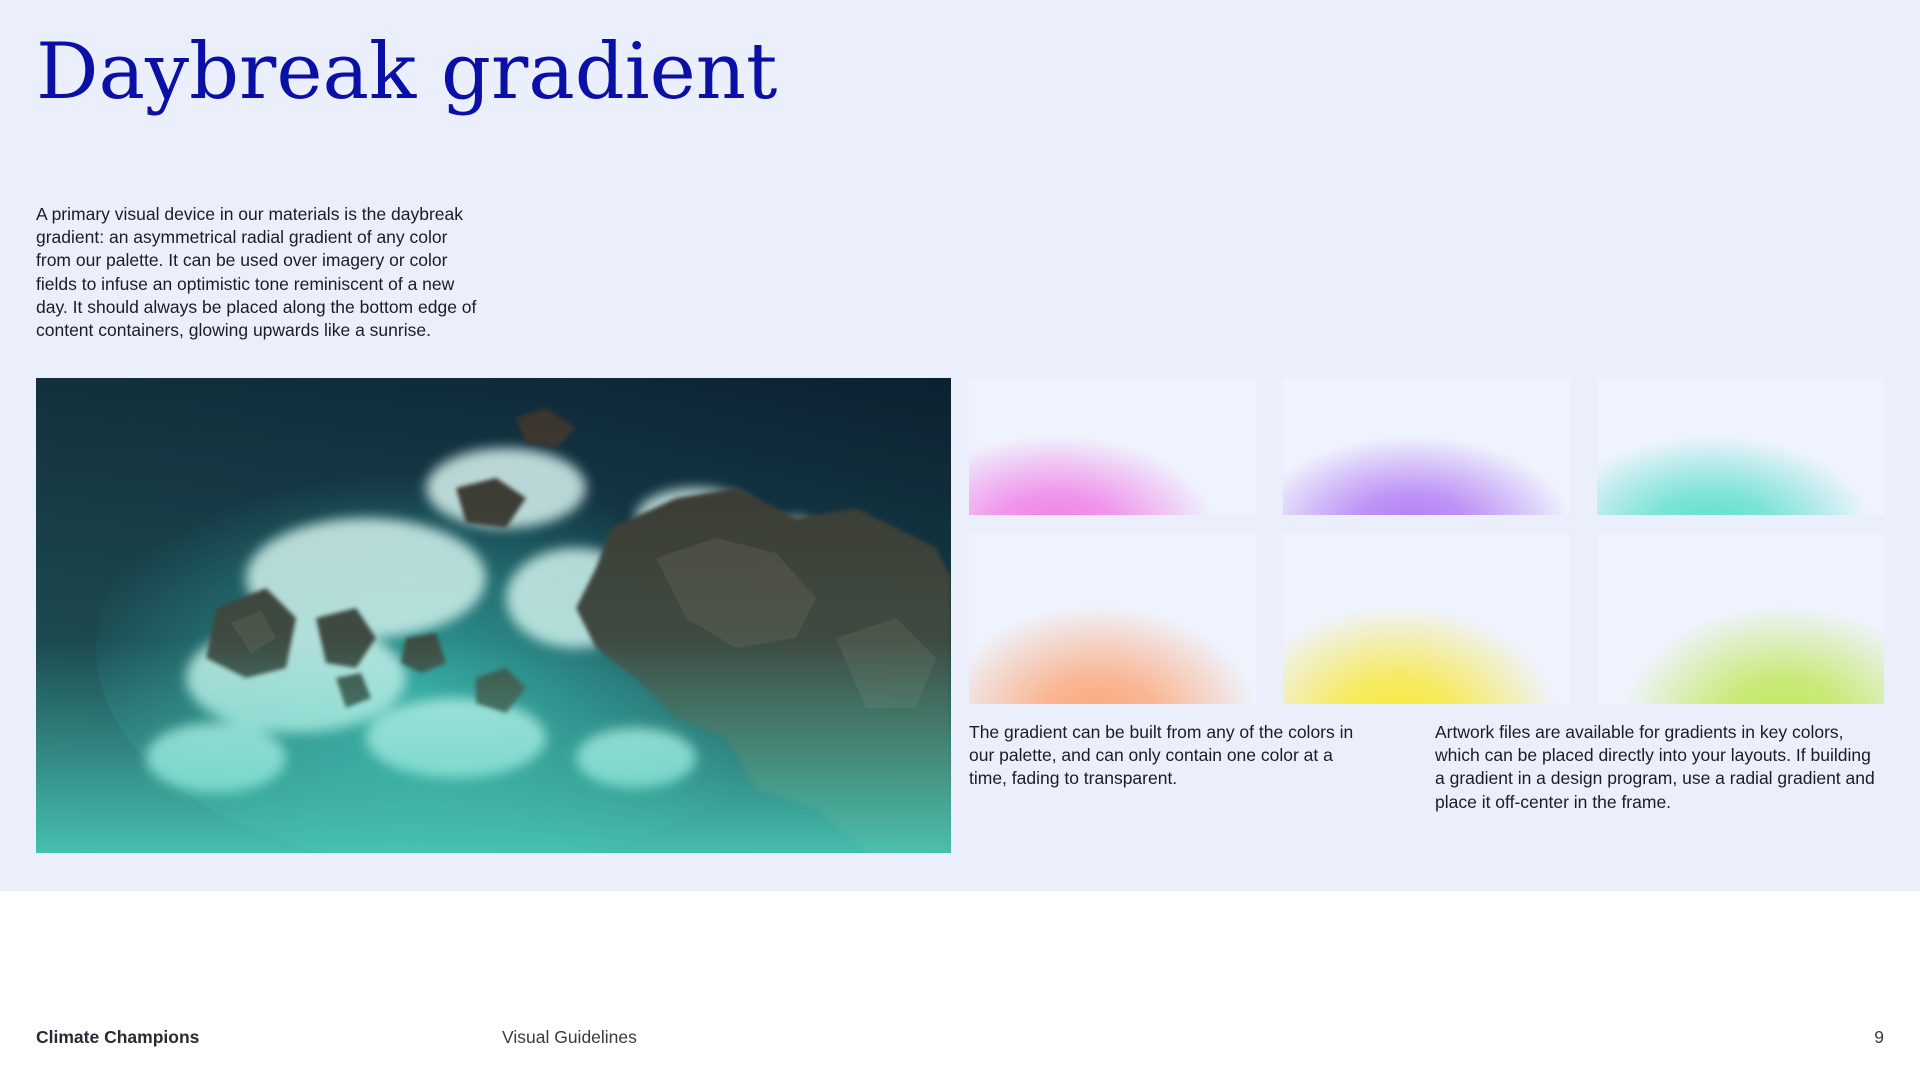 This screenshot has width=1920, height=1080. I want to click on page-number: 9, so click(1879, 1037).